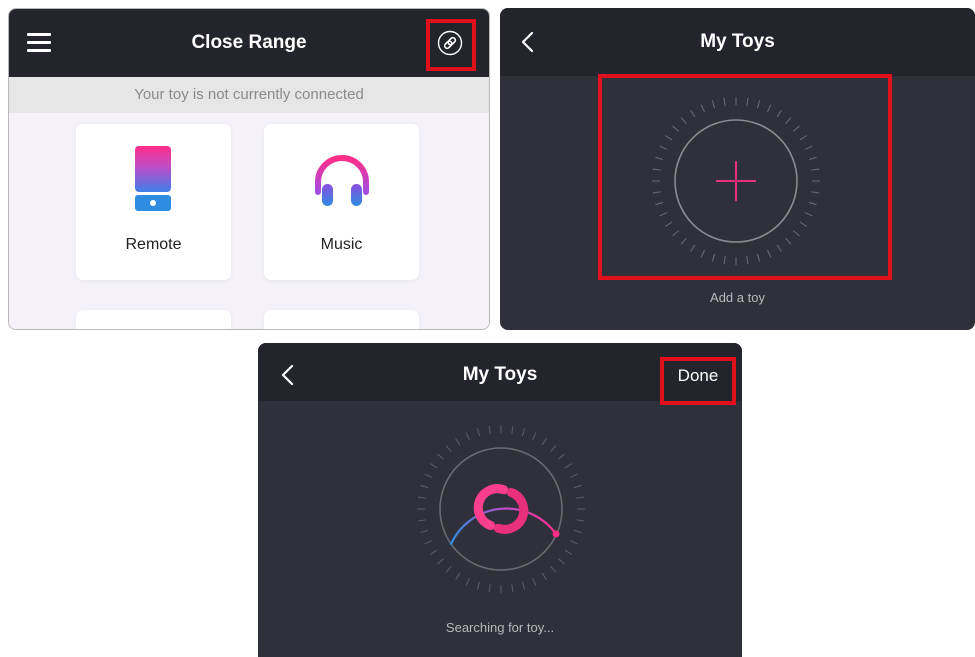 The height and width of the screenshot is (657, 975). Describe the element at coordinates (153, 178) in the screenshot. I see `remote-icon` at that location.